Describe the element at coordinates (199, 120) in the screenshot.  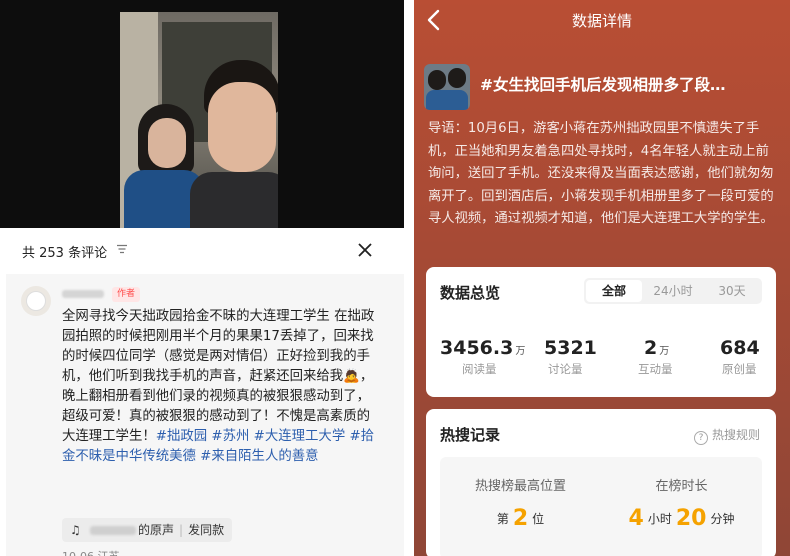
I see `video-frame` at that location.